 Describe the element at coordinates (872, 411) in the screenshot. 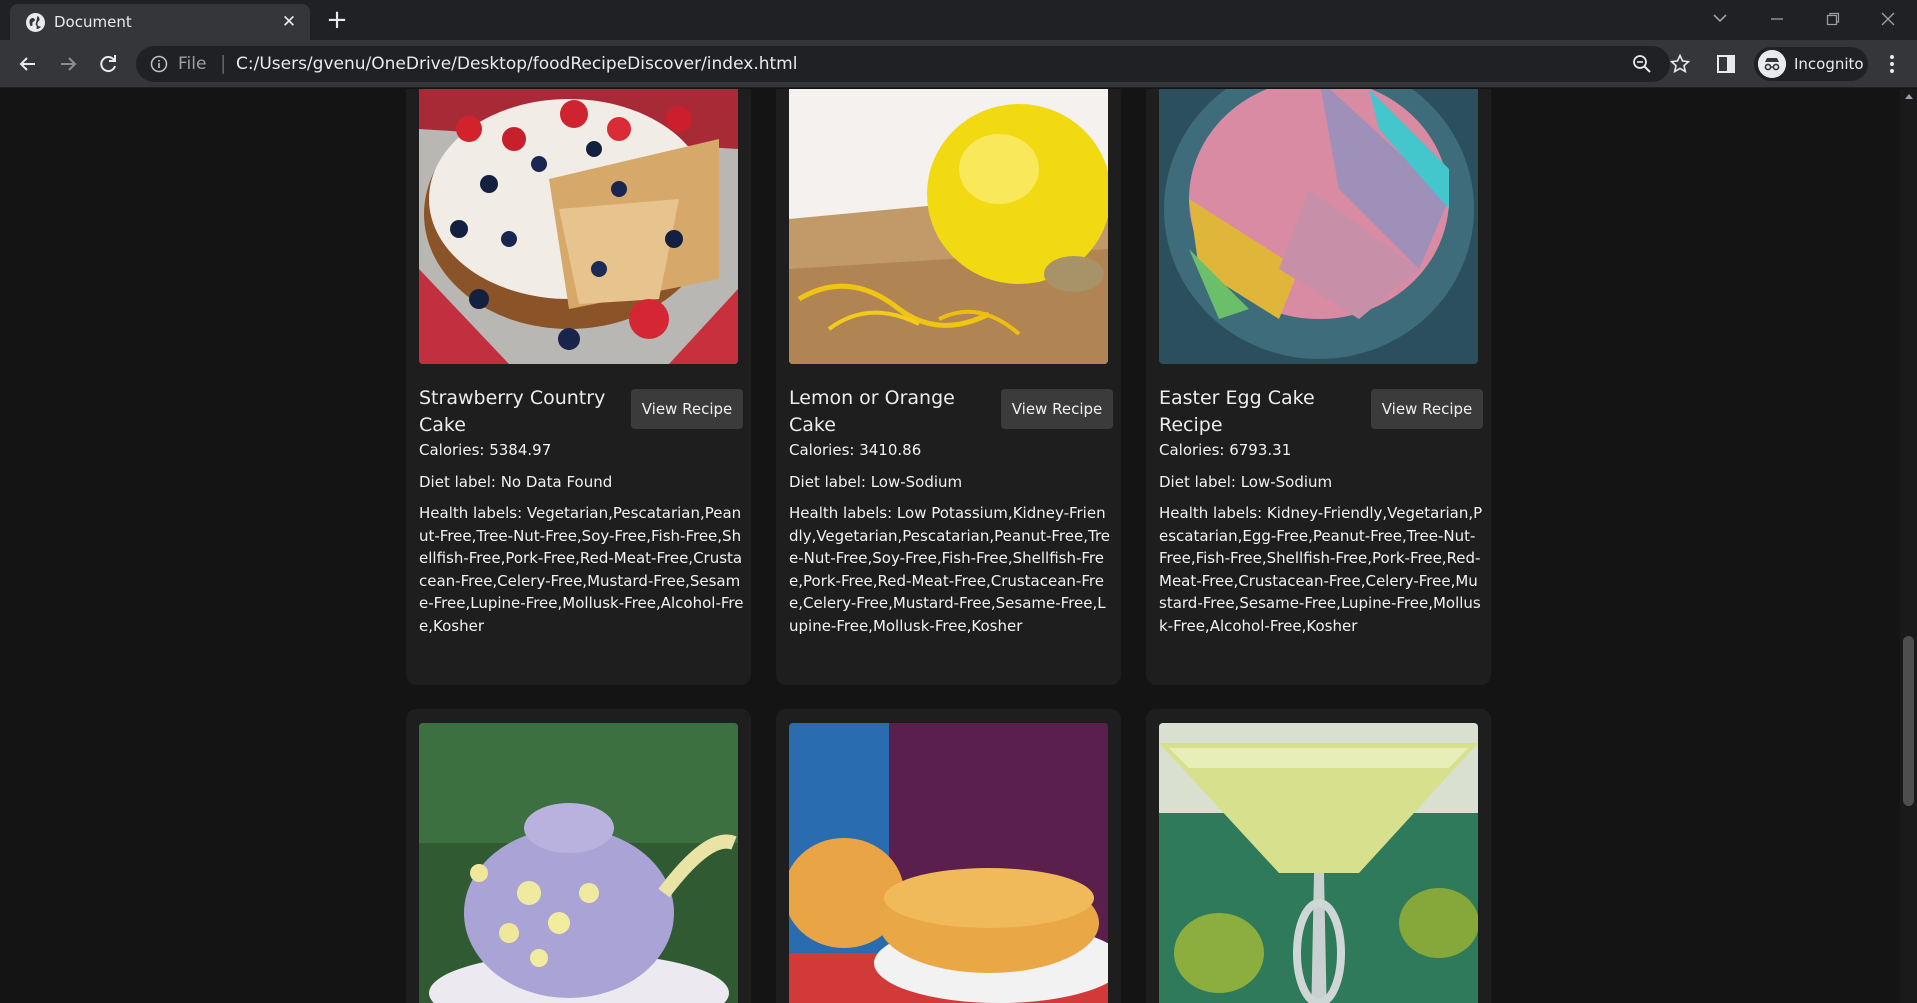

I see `recipe-title: Lemon or Orange Cake` at that location.